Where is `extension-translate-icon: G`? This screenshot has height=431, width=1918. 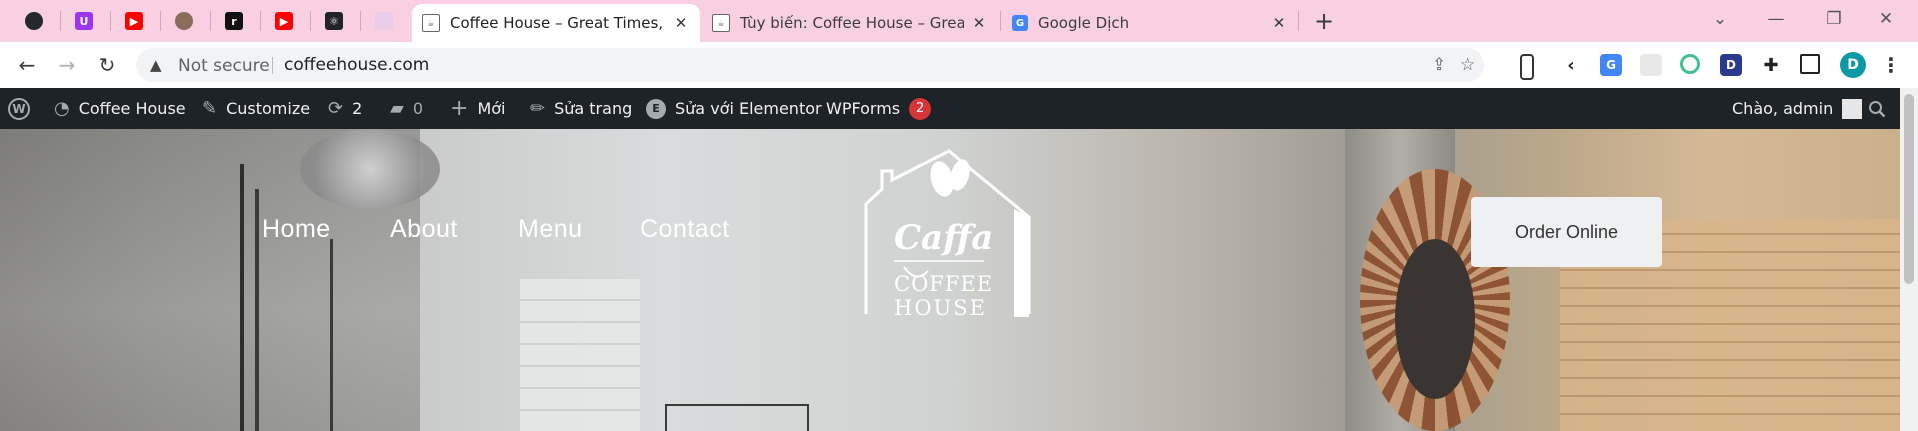 extension-translate-icon: G is located at coordinates (1611, 65).